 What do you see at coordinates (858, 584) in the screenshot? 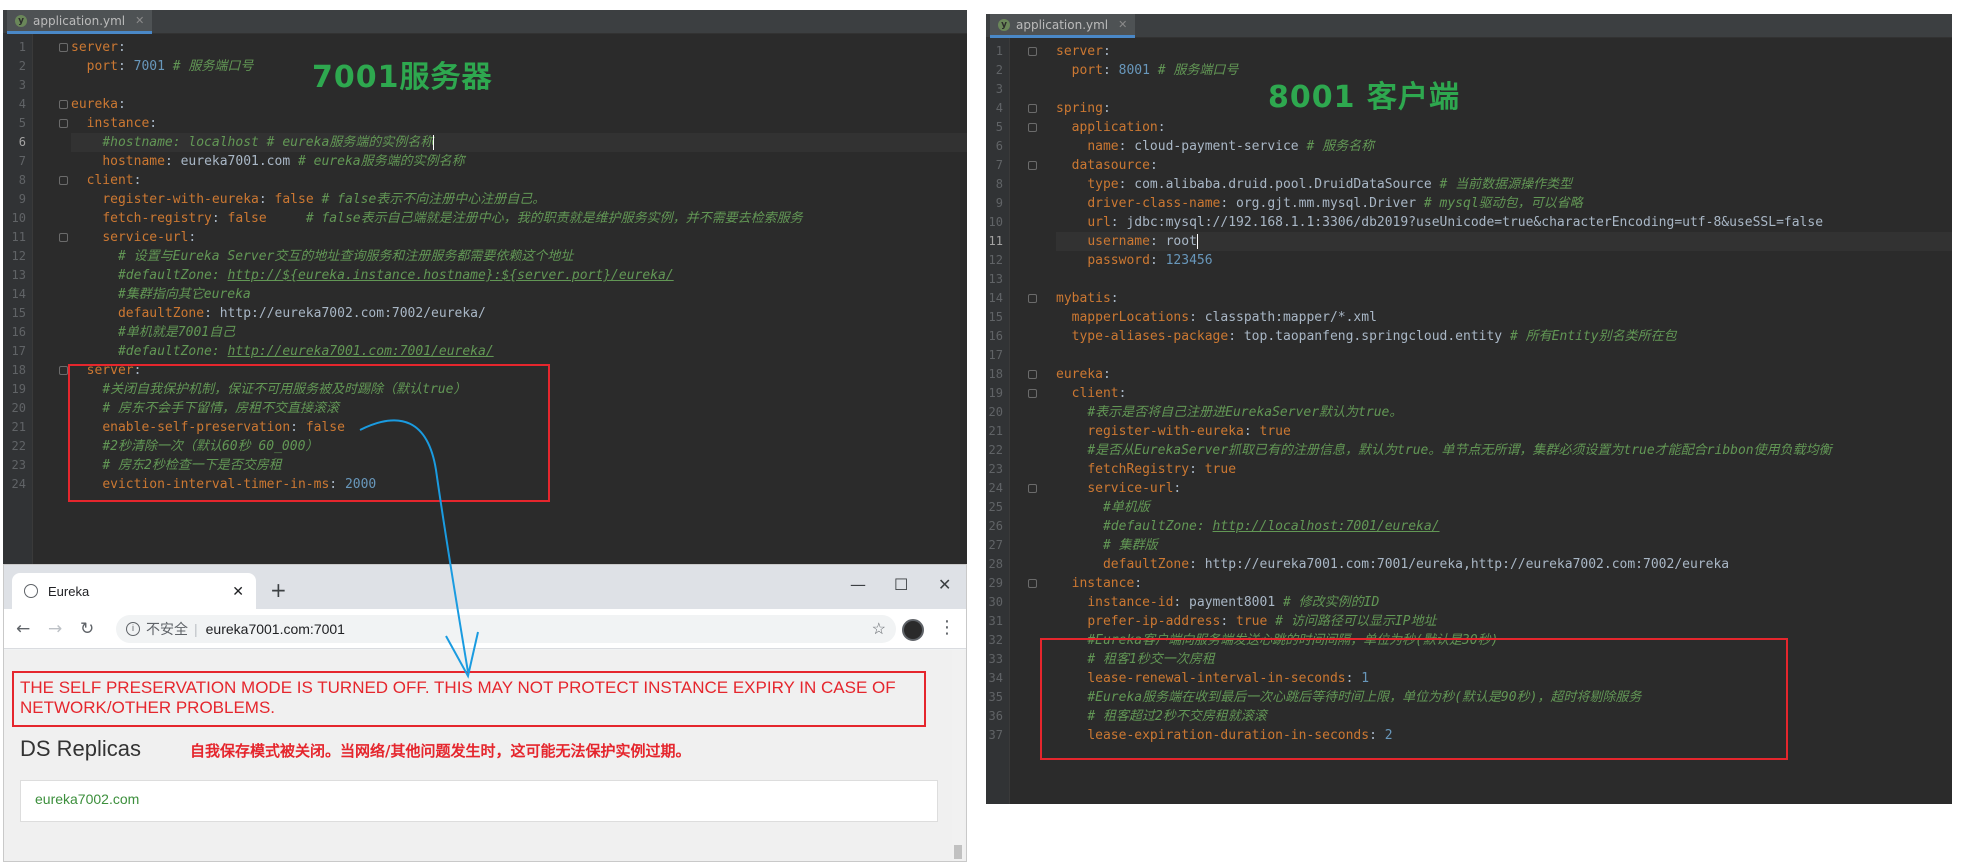
I see `minimize-icon: —` at bounding box center [858, 584].